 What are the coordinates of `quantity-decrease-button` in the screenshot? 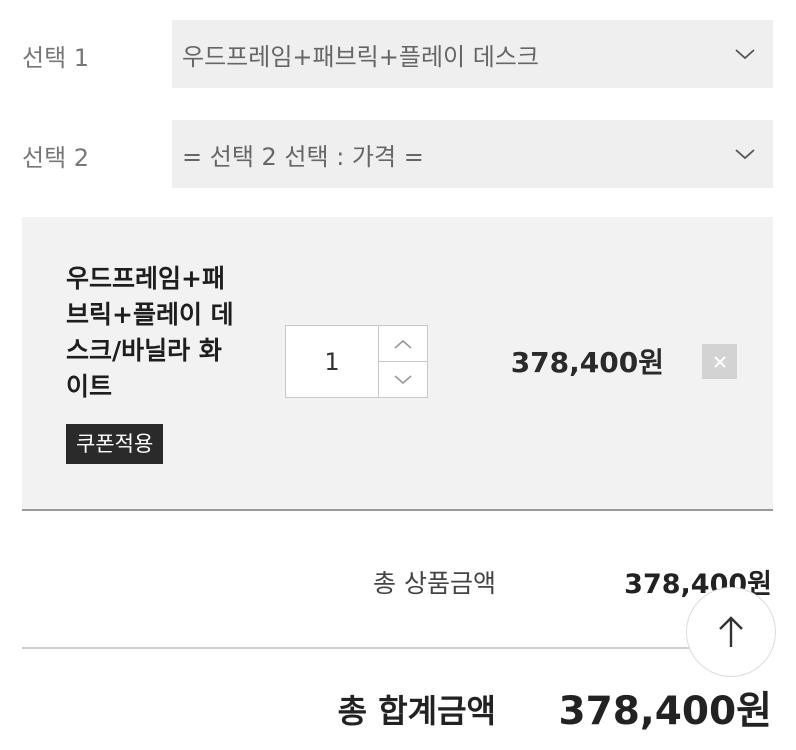 It's located at (403, 379).